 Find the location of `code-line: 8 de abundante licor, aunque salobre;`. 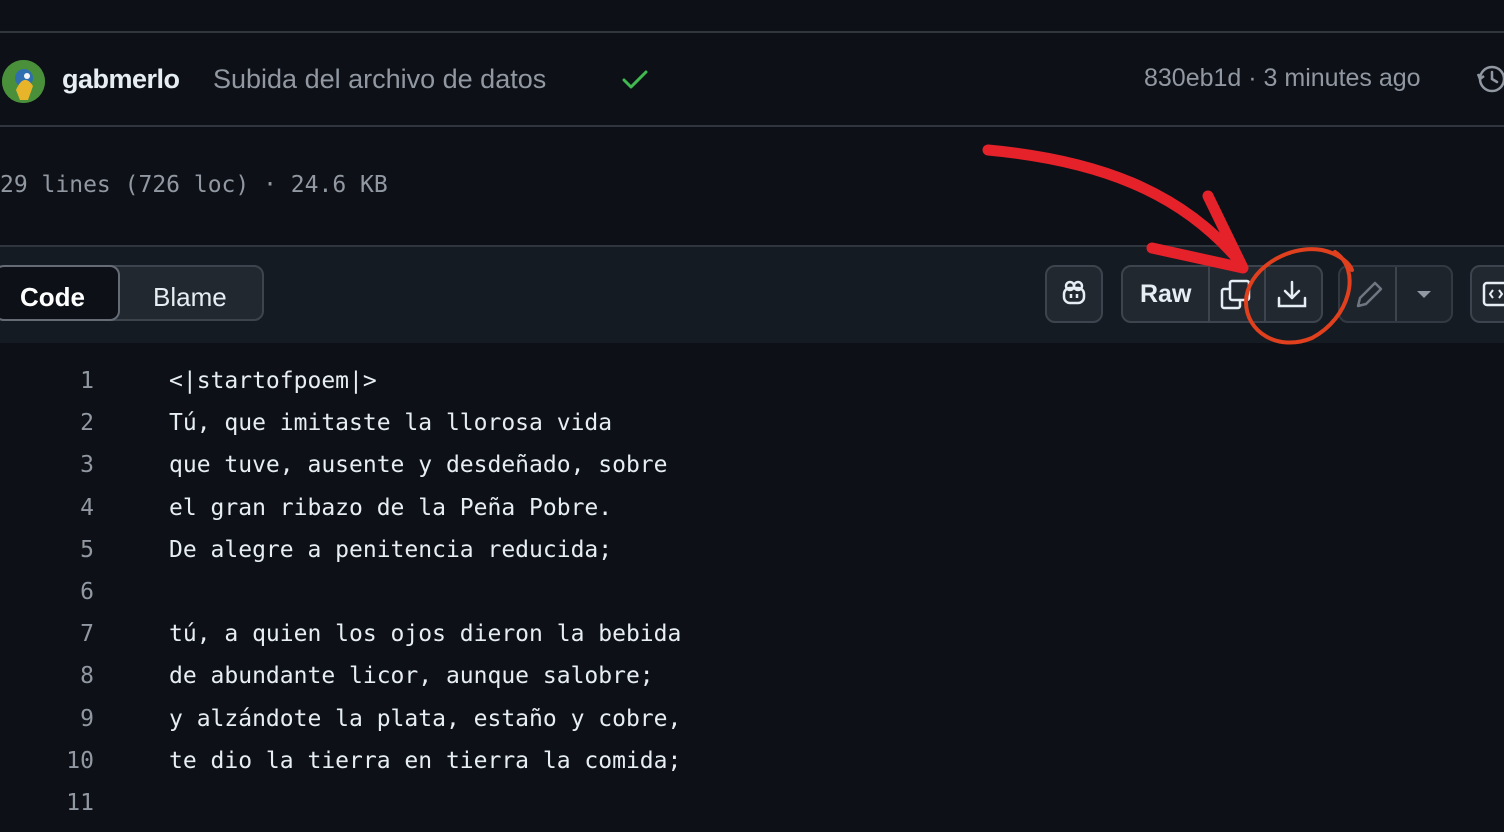

code-line: 8 de abundante licor, aunque salobre; is located at coordinates (752, 684).